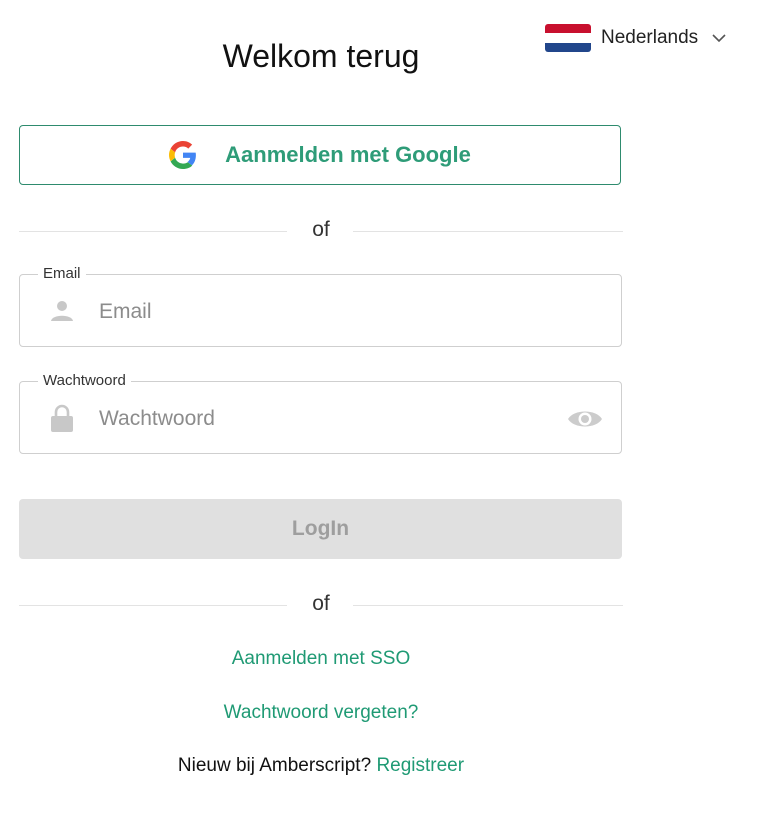 The width and height of the screenshot is (774, 826). What do you see at coordinates (319, 419) in the screenshot?
I see `password-input` at bounding box center [319, 419].